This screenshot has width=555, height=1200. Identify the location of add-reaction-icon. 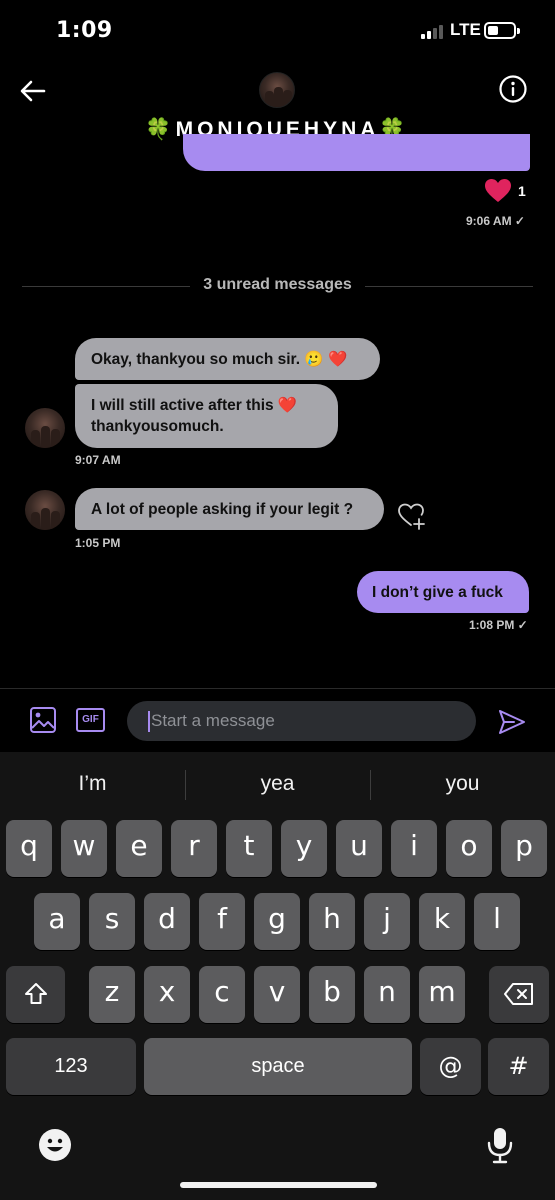
(412, 515).